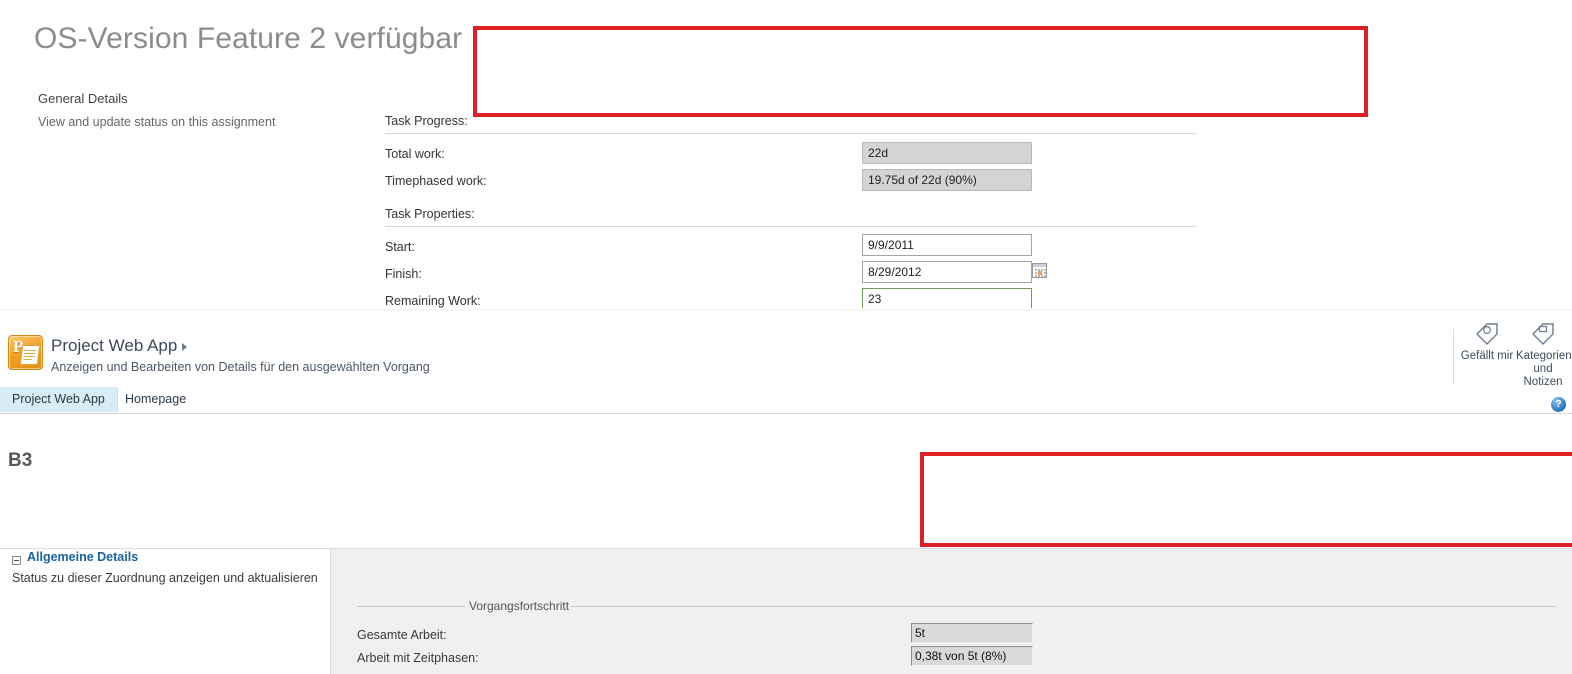 This screenshot has height=674, width=1572. I want to click on notes-tag-icon, so click(1543, 335).